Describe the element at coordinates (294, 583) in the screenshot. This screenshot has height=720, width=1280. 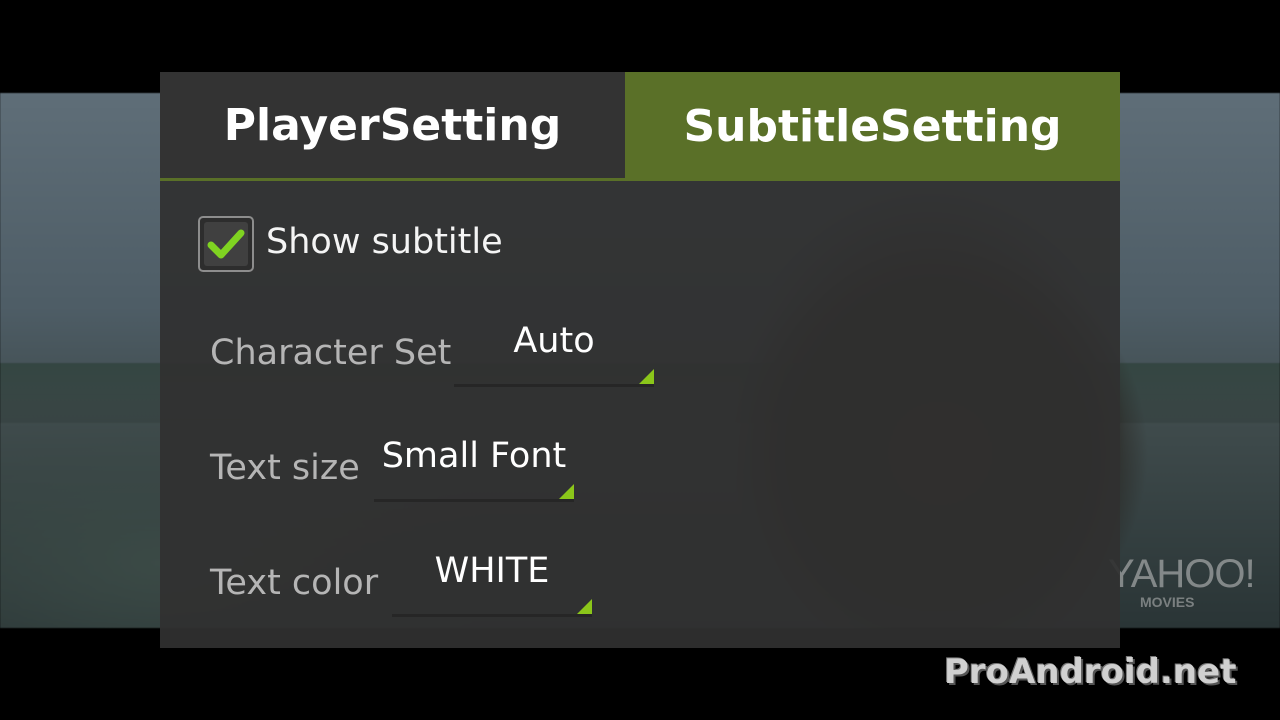
I see `text-color-label: Text color` at that location.